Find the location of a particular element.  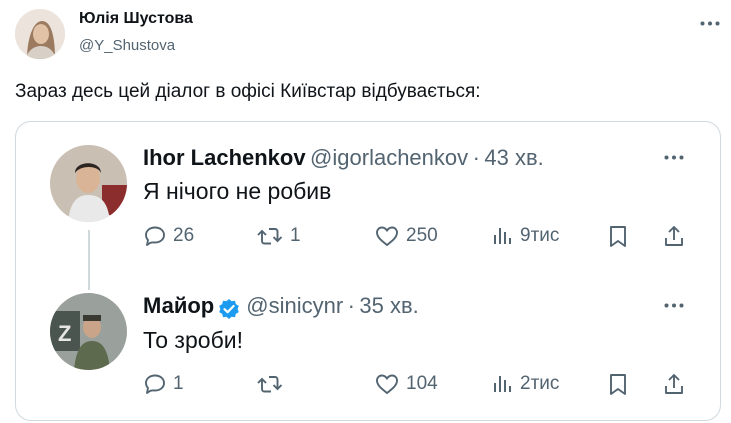

tweet-text: Я нічого не робив is located at coordinates (237, 191).